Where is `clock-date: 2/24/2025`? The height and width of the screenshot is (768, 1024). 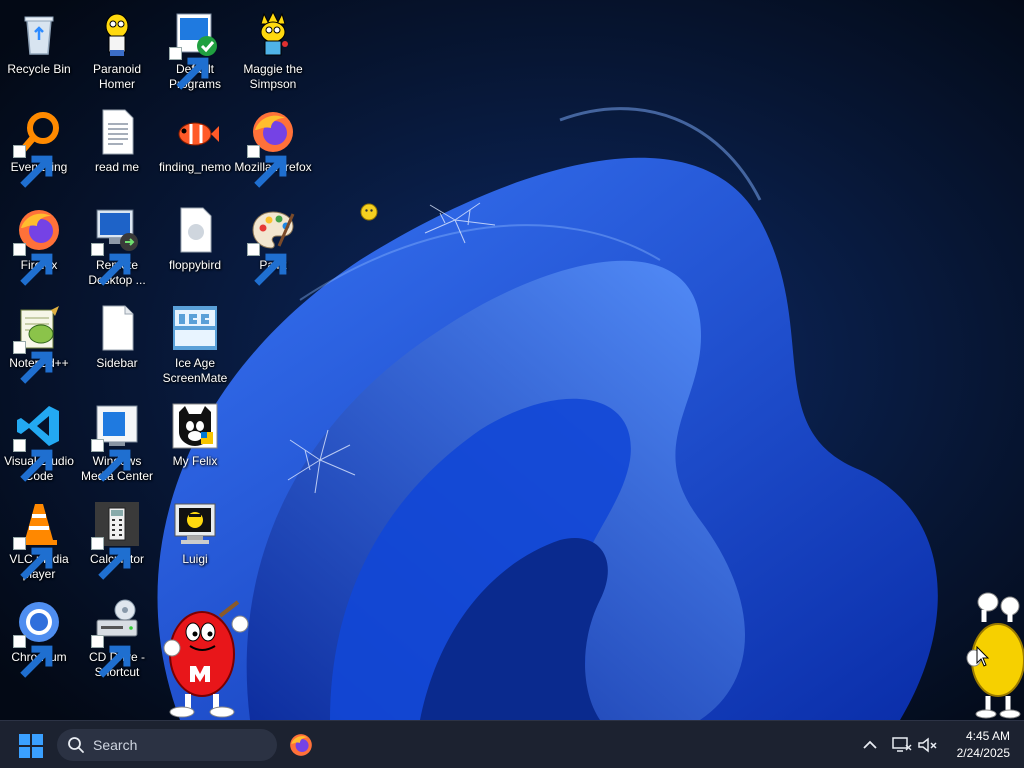 clock-date: 2/24/2025 is located at coordinates (983, 753).